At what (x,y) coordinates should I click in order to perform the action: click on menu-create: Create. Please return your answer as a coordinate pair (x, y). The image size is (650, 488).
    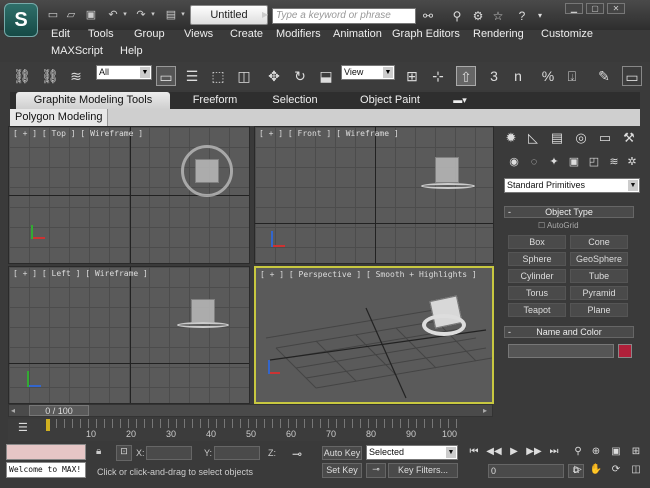
    Looking at the image, I should click on (246, 34).